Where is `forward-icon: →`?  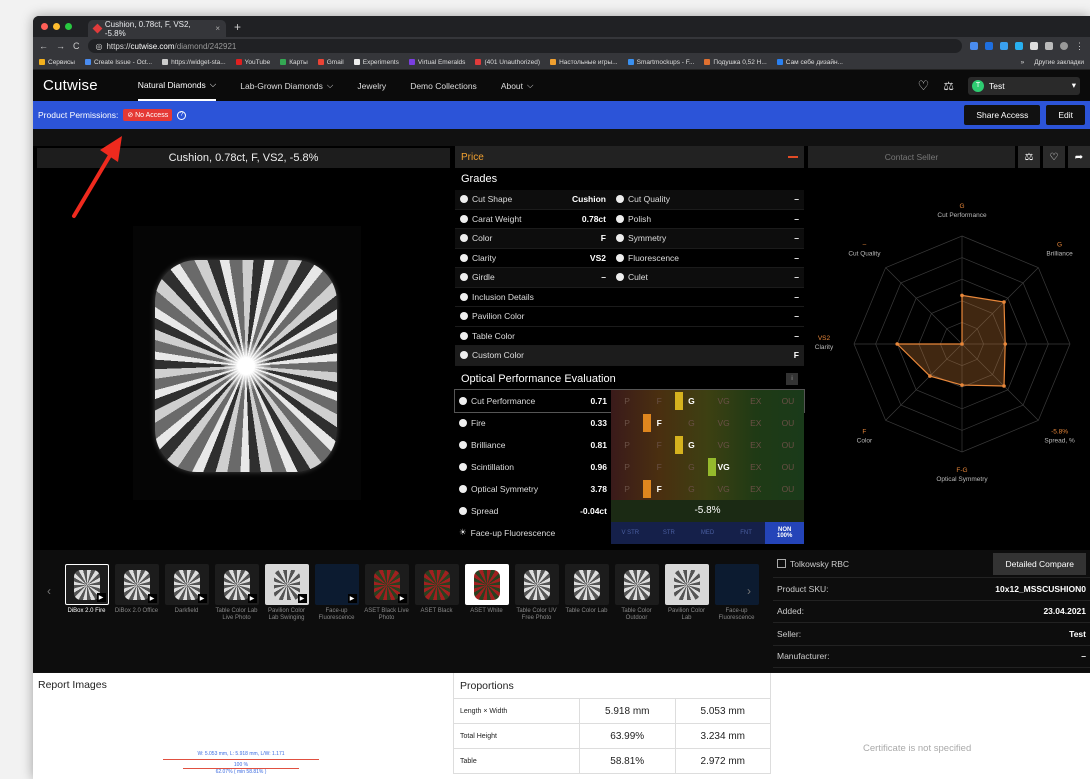
forward-icon: → is located at coordinates (60, 46).